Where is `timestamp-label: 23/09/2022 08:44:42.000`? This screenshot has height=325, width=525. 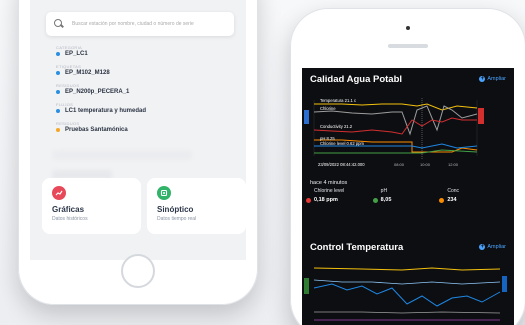 timestamp-label: 23/09/2022 08:44:42.000 is located at coordinates (341, 164).